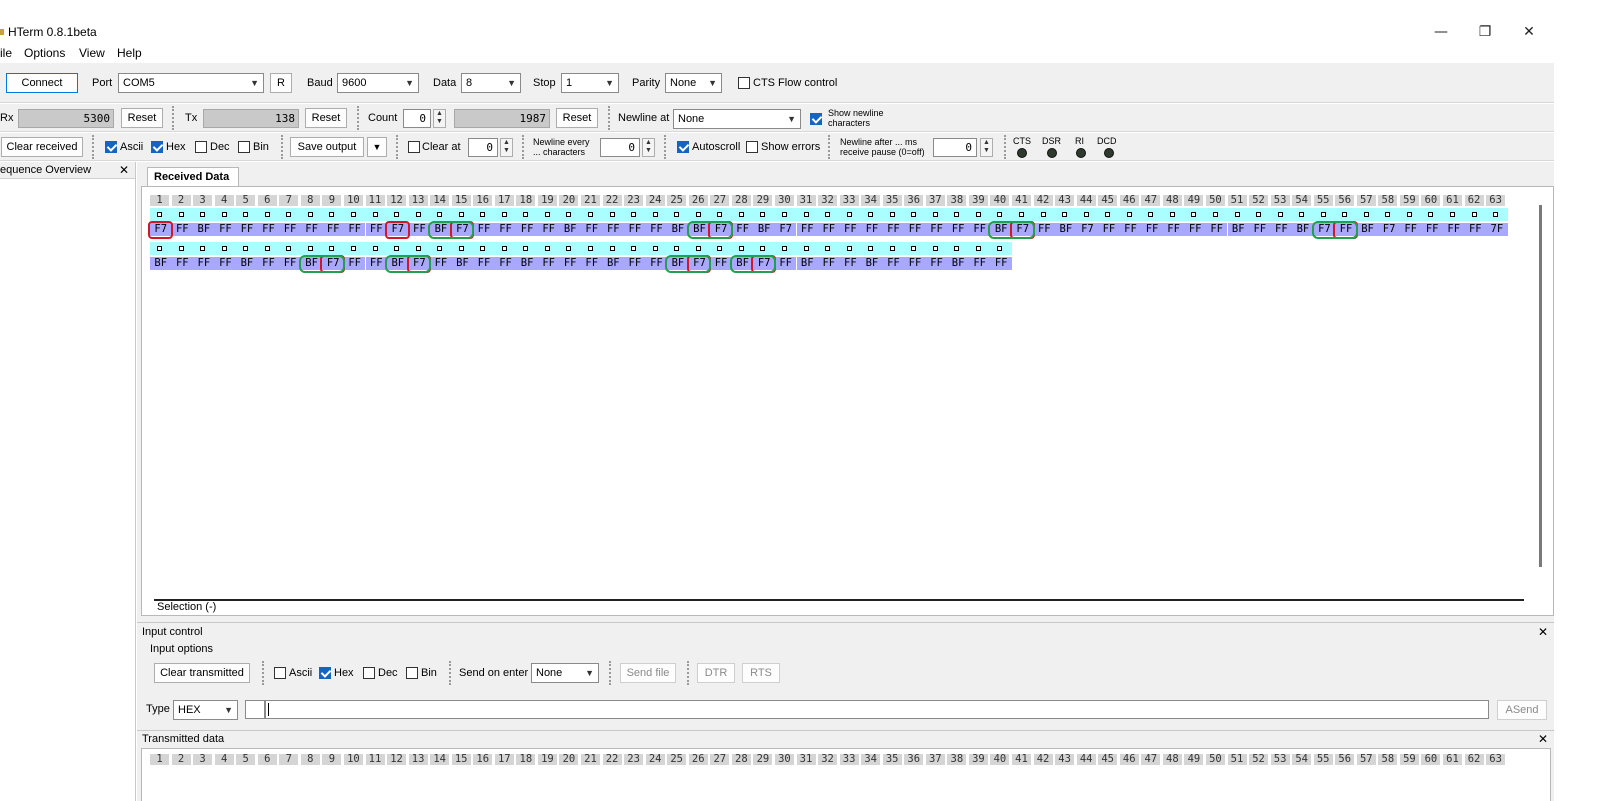  Describe the element at coordinates (191, 83) in the screenshot. I see `port-select: COM5 ▼` at that location.